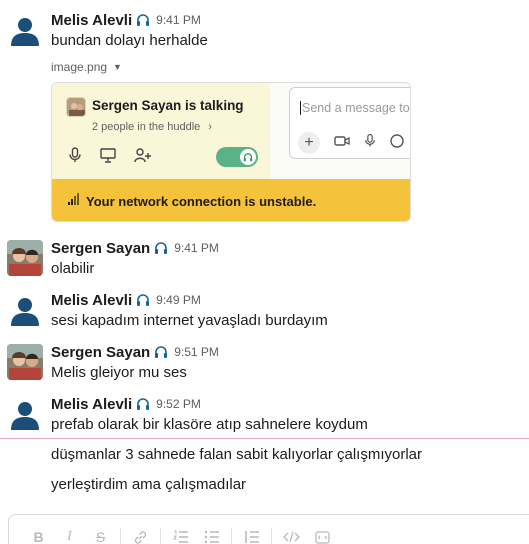 This screenshot has width=529, height=544. Describe the element at coordinates (168, 105) in the screenshot. I see `huddle-title: Sergen Sayan is talking` at that location.